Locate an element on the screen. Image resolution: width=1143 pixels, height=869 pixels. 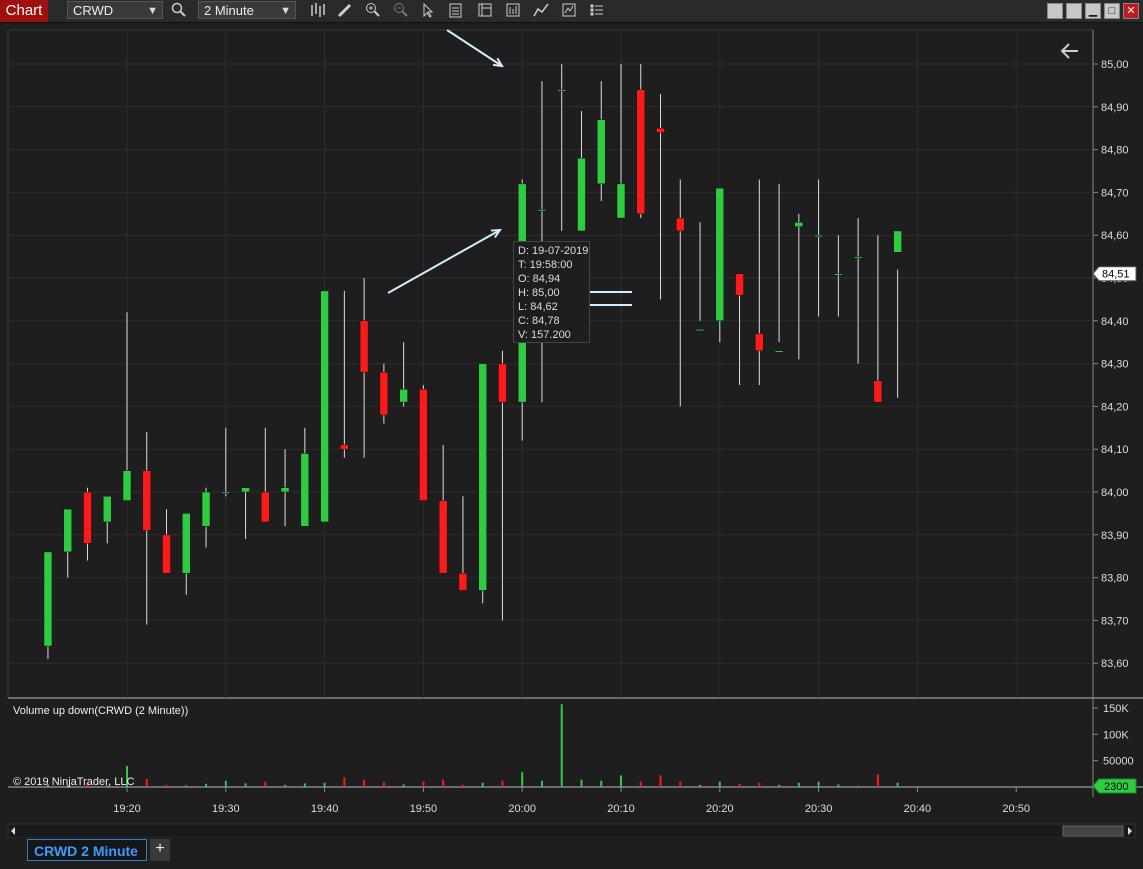
high-annotation-arrow is located at coordinates (474, 48).